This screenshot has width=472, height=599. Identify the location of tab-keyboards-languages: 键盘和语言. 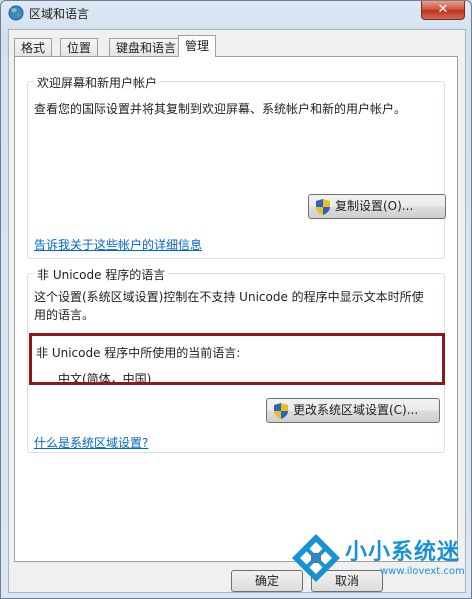
(146, 47).